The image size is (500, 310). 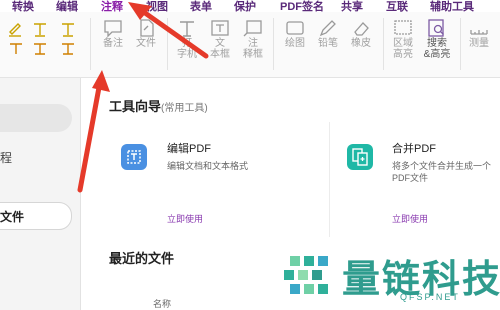 I want to click on tool-guide-title: 工具向导, so click(x=135, y=106).